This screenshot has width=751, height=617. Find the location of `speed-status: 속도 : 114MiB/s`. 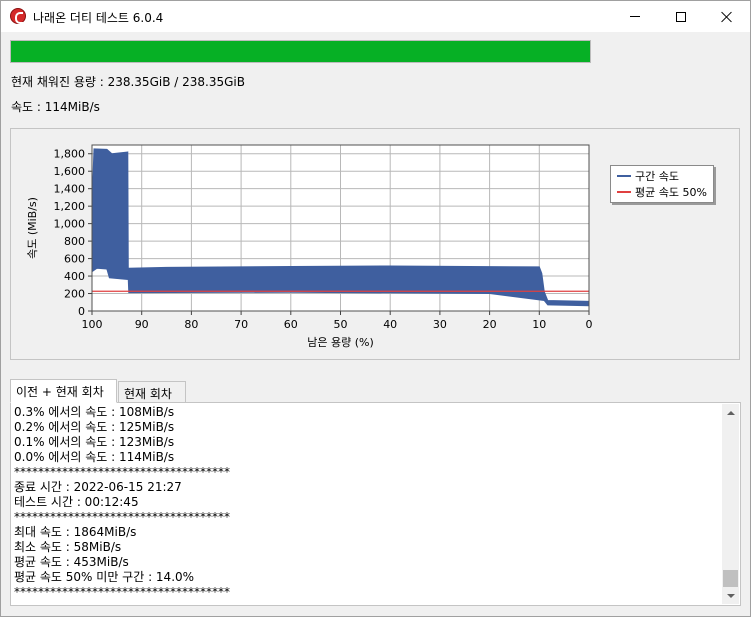

speed-status: 속도 : 114MiB/s is located at coordinates (55, 107).